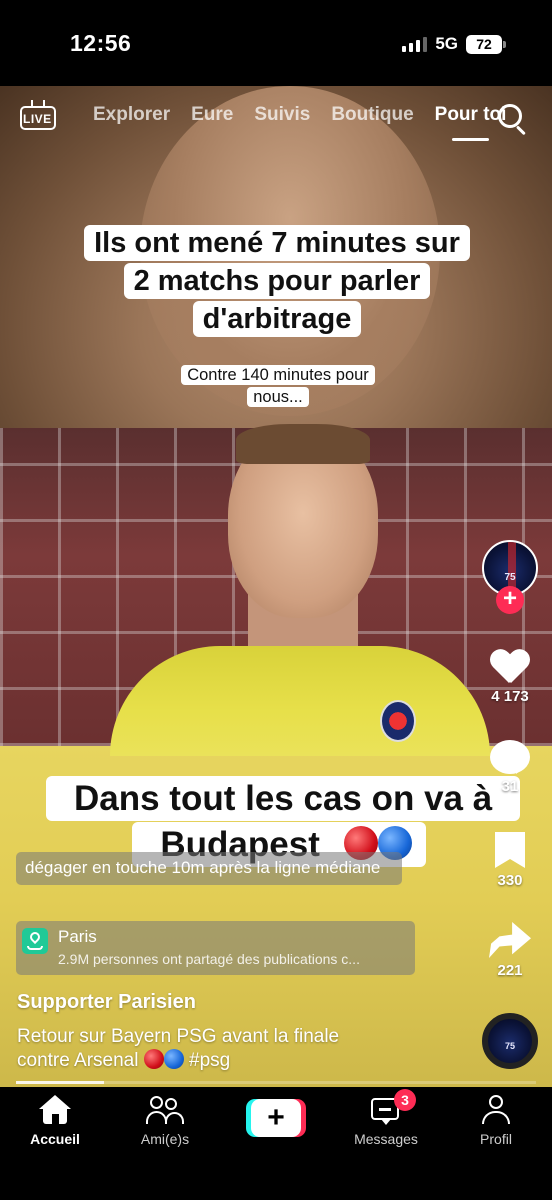 The height and width of the screenshot is (1200, 552). What do you see at coordinates (35, 941) in the screenshot?
I see `location-pin-icon` at bounding box center [35, 941].